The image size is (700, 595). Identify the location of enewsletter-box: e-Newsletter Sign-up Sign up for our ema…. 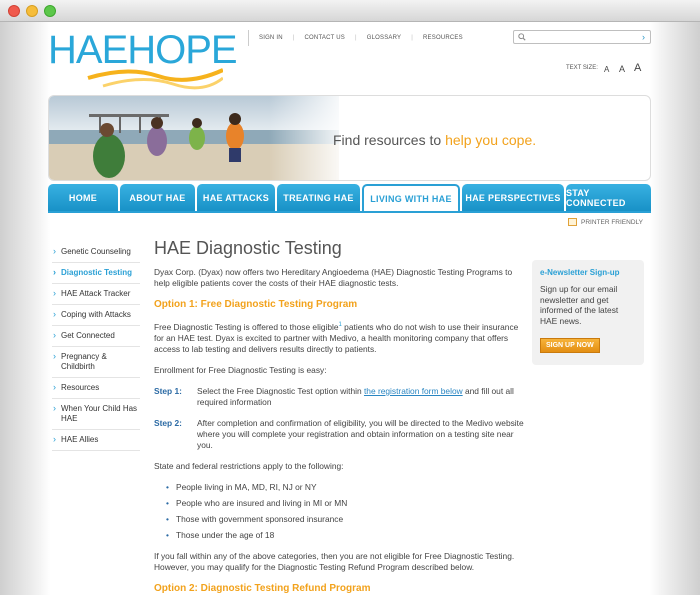
(588, 312).